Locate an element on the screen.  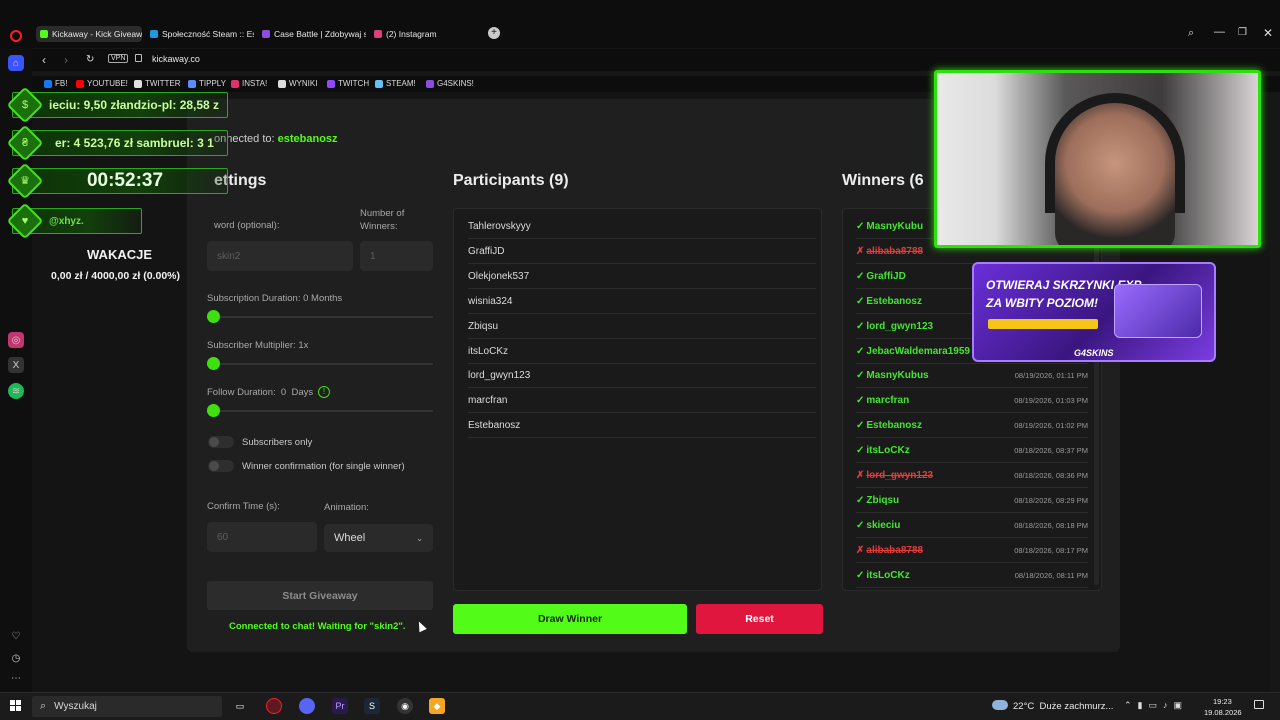
bookmark-tipply: TIPPLY is located at coordinates (207, 83).